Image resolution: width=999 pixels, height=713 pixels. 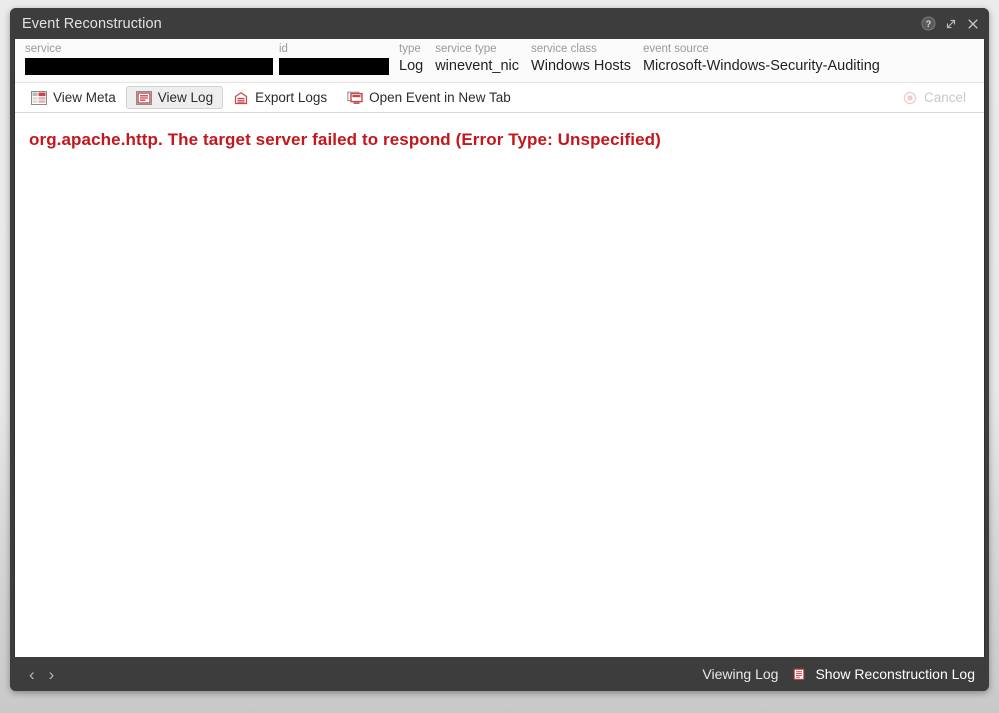 What do you see at coordinates (740, 674) in the screenshot?
I see `viewing-status-label: Viewing Log` at bounding box center [740, 674].